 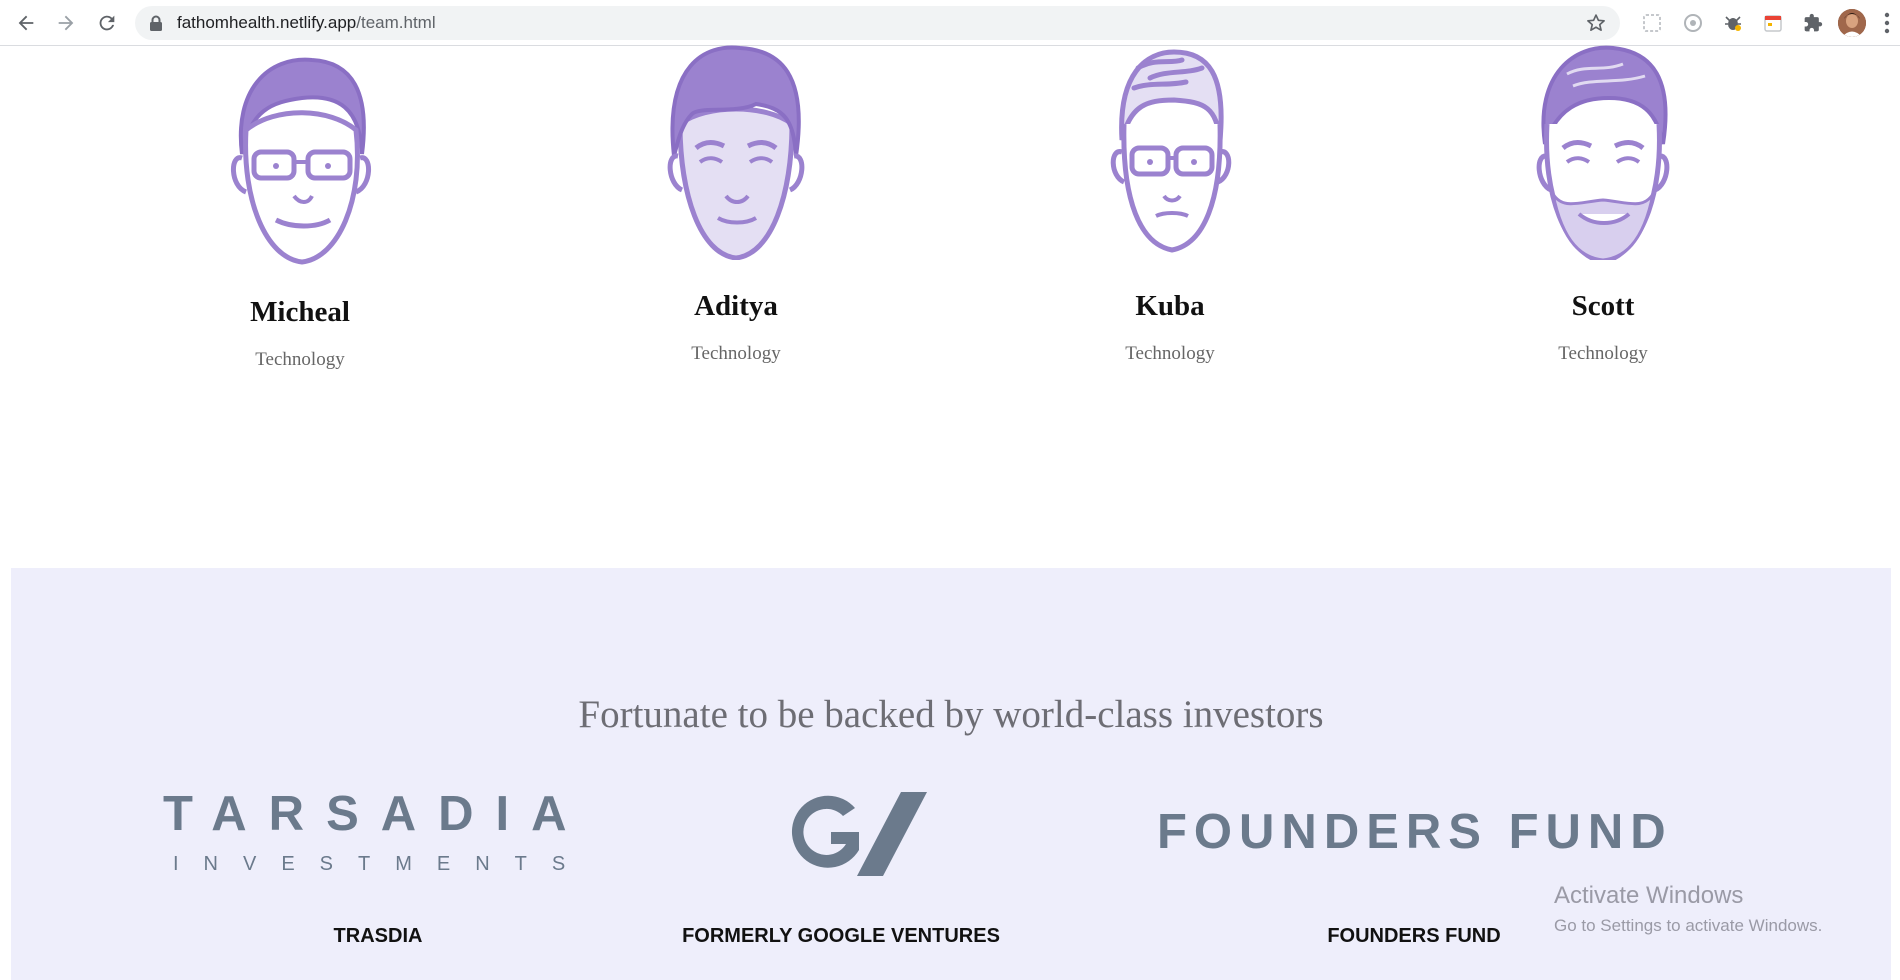 I want to click on url-path: /team.html, so click(x=396, y=22).